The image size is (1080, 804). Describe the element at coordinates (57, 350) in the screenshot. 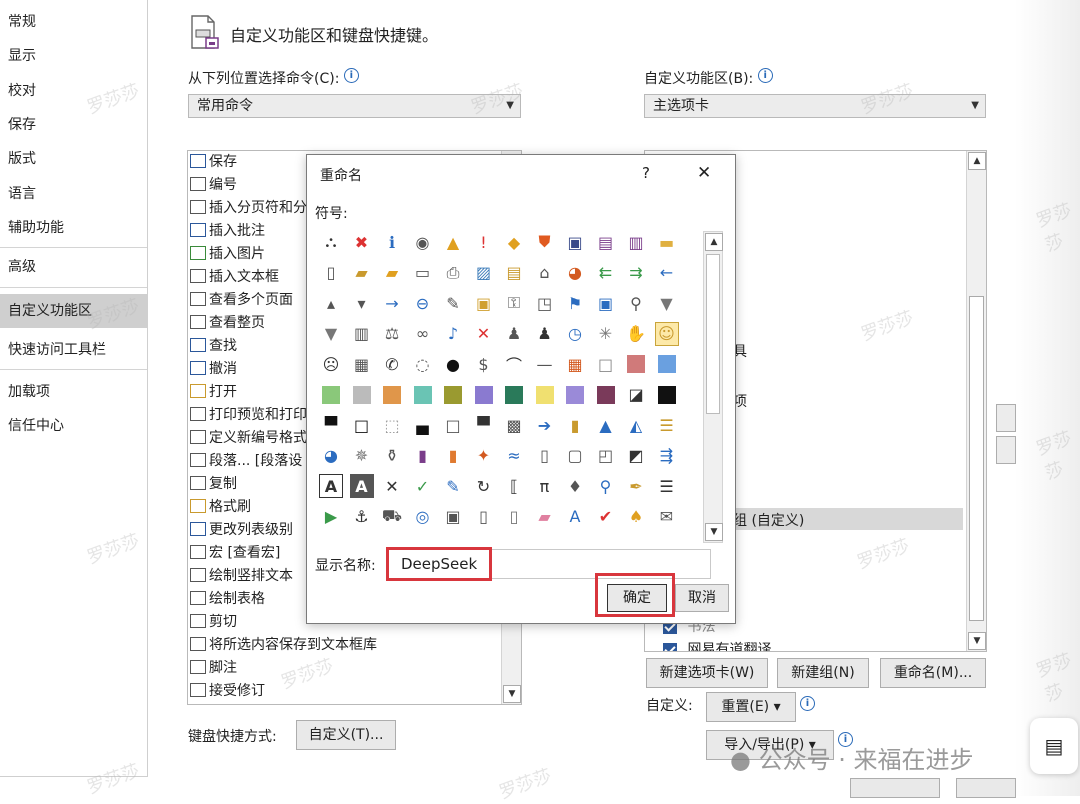

I see `sidebar-item-quick-access: 快速访问工具栏` at that location.